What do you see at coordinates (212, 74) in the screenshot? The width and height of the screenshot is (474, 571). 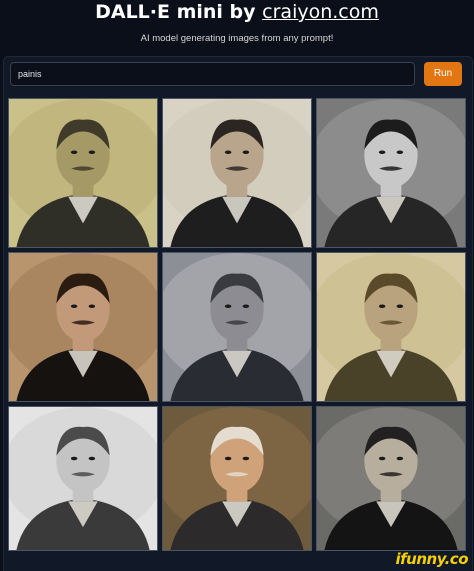 I see `prompt-input: painis` at bounding box center [212, 74].